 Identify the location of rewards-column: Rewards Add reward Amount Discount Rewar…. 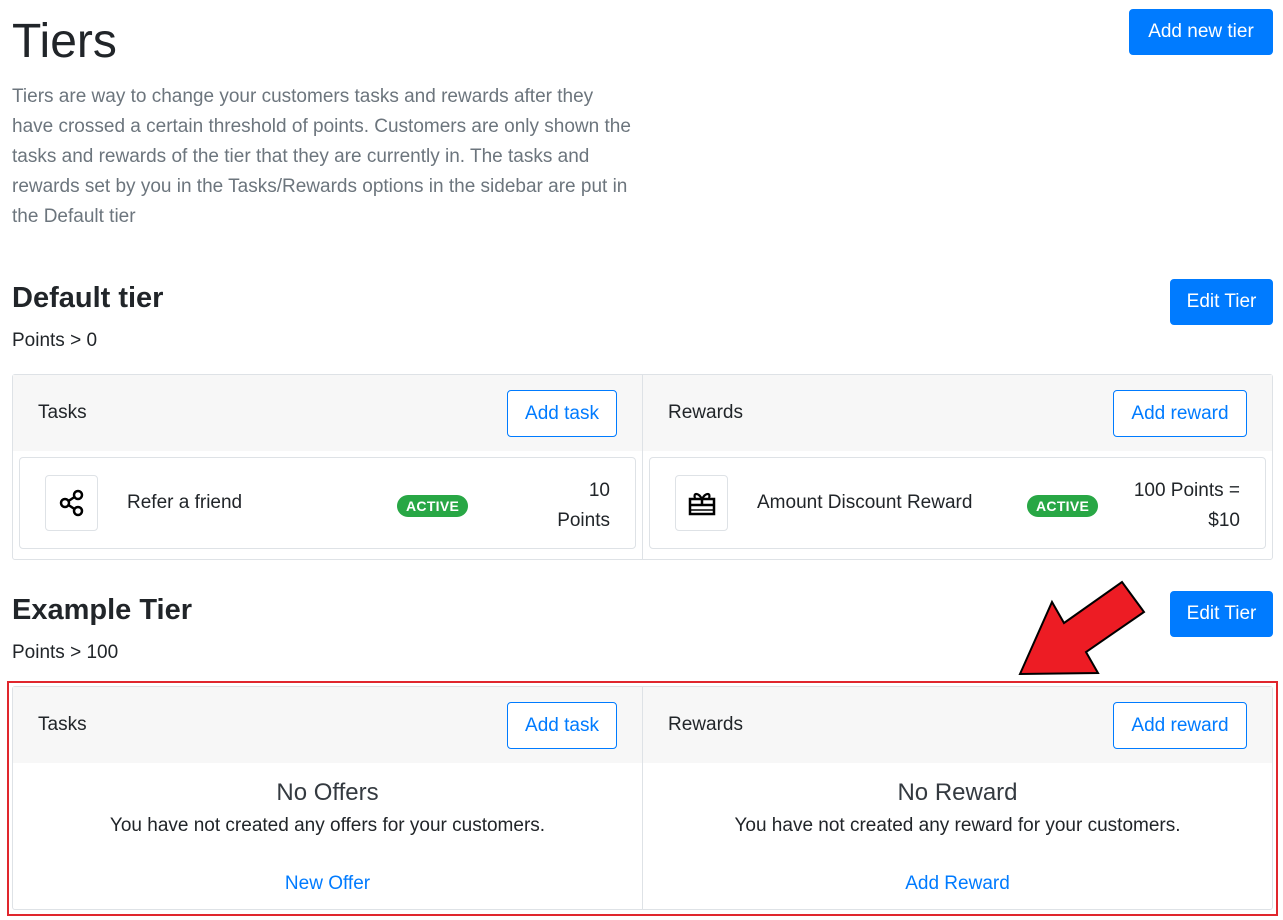
(957, 467).